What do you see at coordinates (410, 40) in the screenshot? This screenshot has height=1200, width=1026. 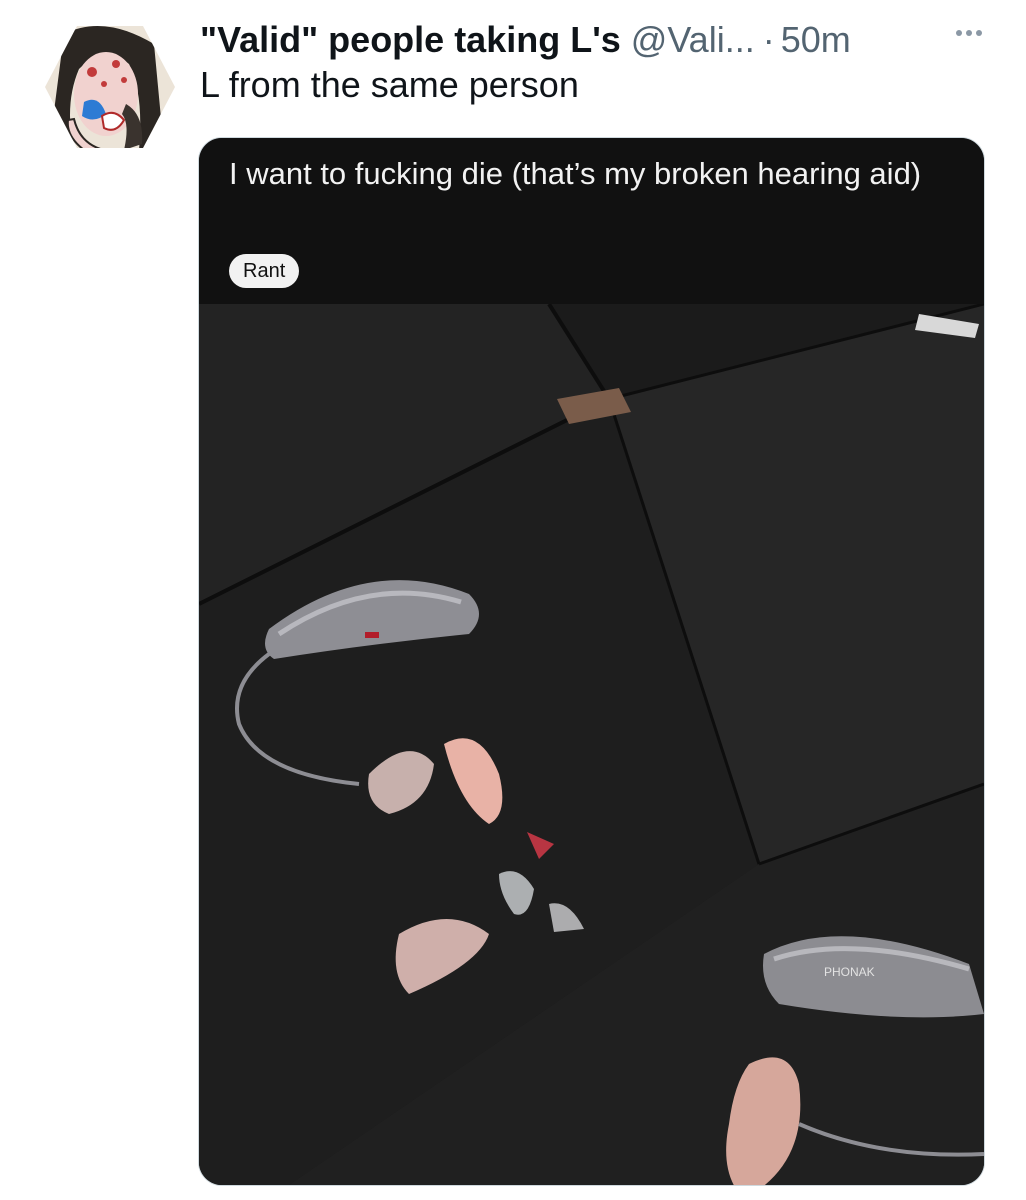 I see `display-name: "Valid" people taking L's` at bounding box center [410, 40].